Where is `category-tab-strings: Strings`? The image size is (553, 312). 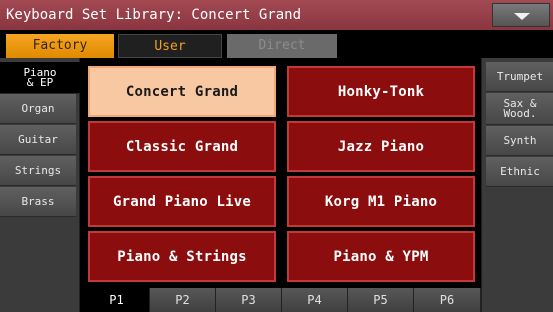 category-tab-strings: Strings is located at coordinates (38, 171).